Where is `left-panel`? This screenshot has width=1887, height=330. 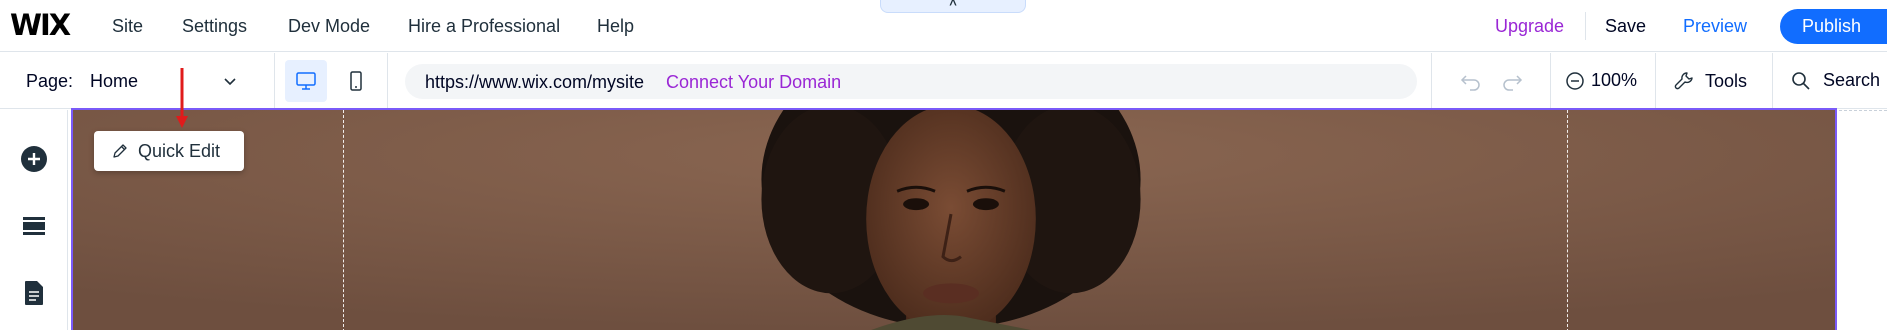 left-panel is located at coordinates (34, 220).